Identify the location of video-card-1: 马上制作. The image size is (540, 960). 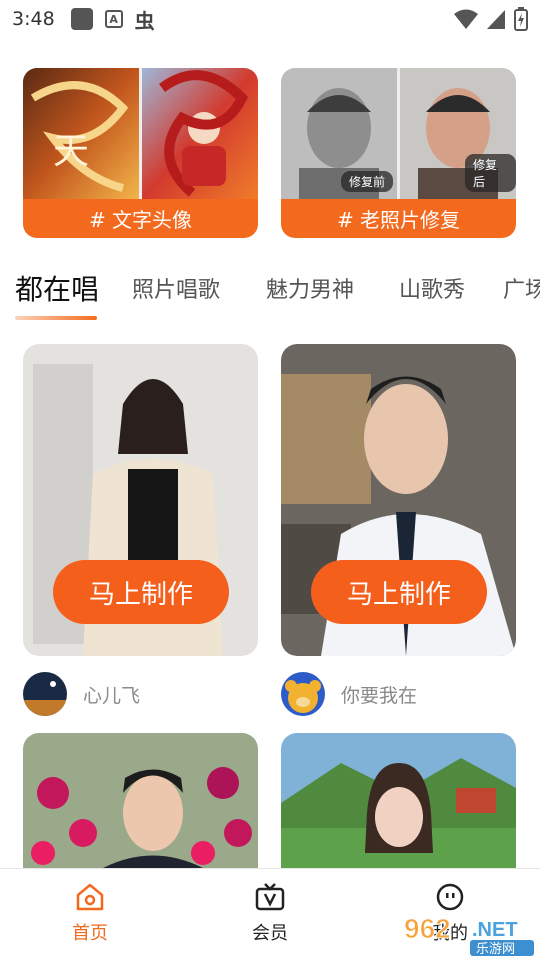
(140, 500).